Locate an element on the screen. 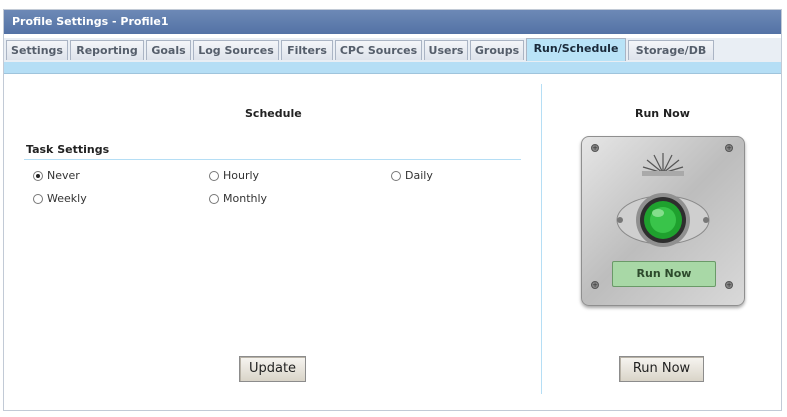  sunburst-icon is located at coordinates (663, 164).